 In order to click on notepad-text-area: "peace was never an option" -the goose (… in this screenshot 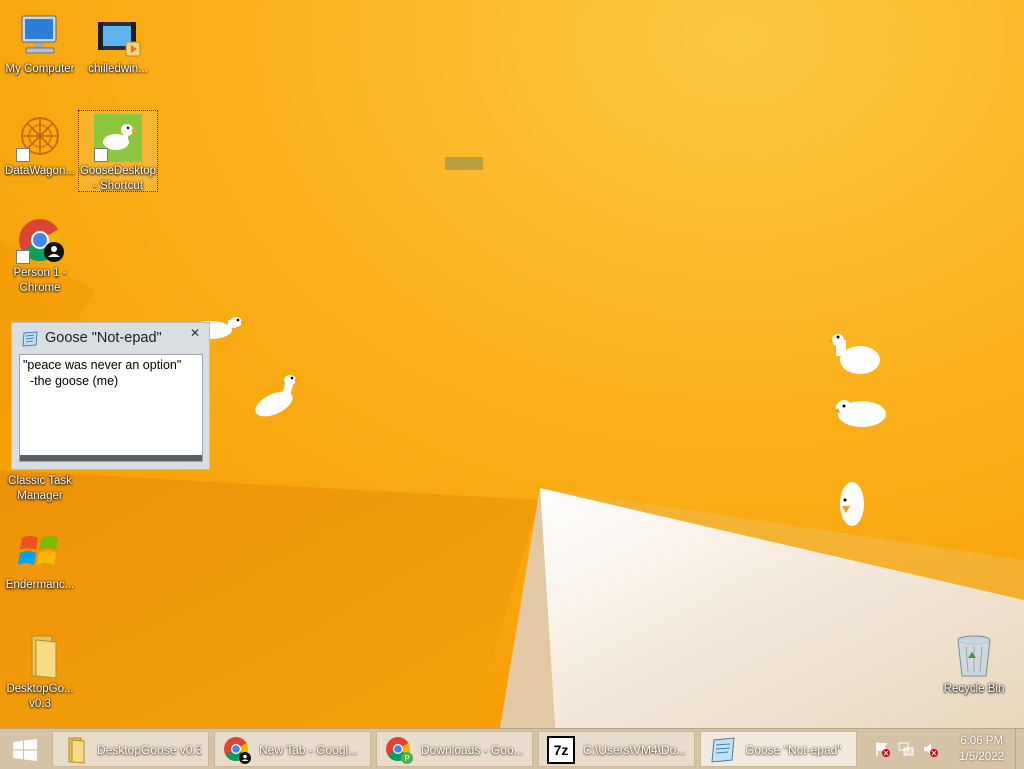, I will do `click(111, 408)`.